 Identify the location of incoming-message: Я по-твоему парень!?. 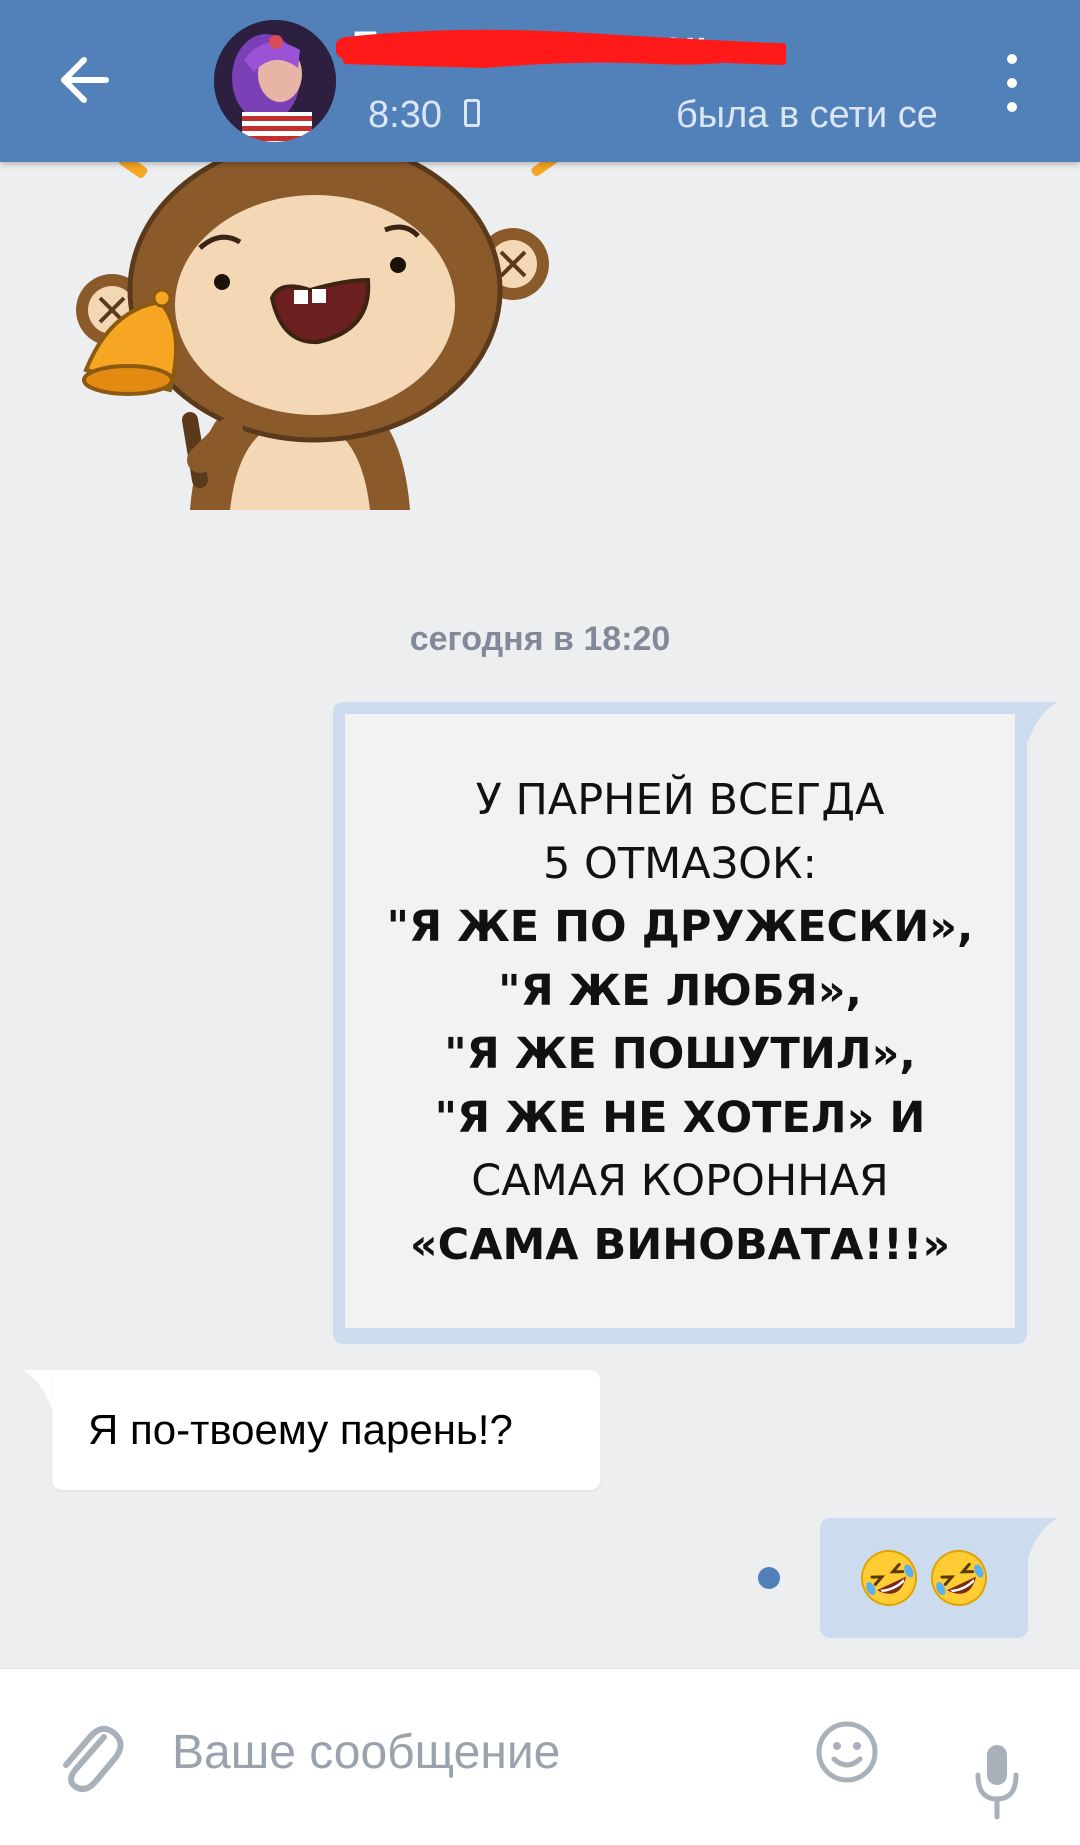
(326, 1430).